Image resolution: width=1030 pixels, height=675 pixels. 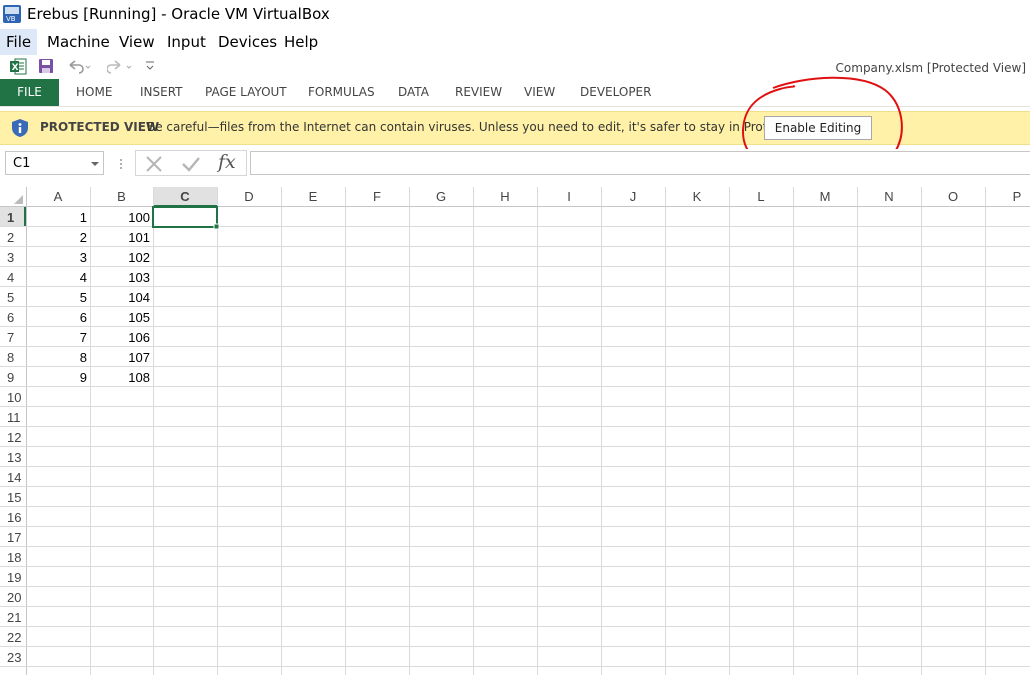 I want to click on row-header-7: 7, so click(x=10, y=337).